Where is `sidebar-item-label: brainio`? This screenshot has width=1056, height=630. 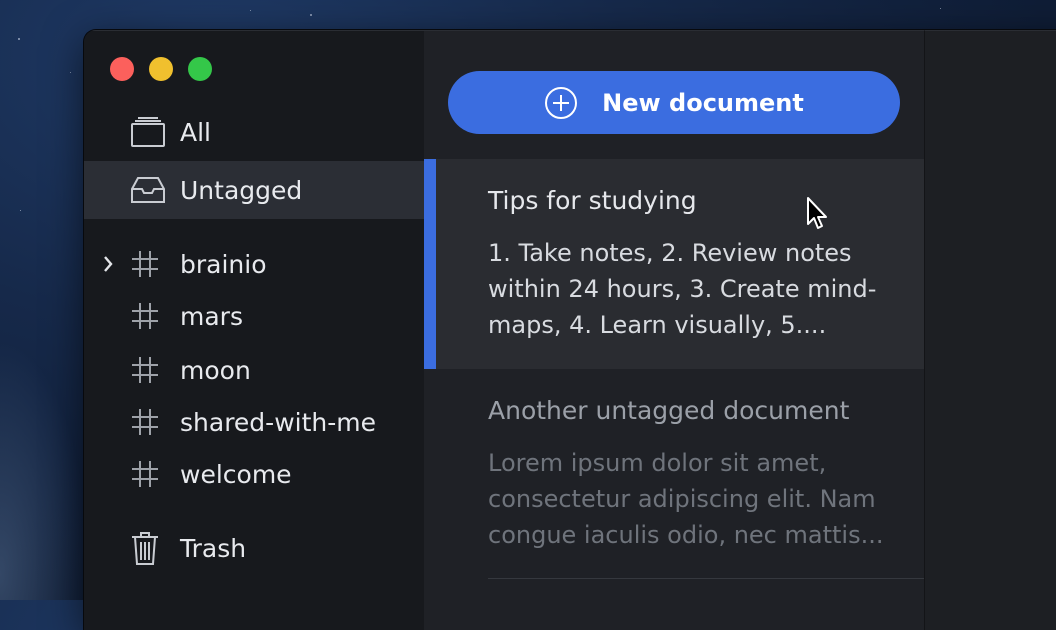 sidebar-item-label: brainio is located at coordinates (223, 264).